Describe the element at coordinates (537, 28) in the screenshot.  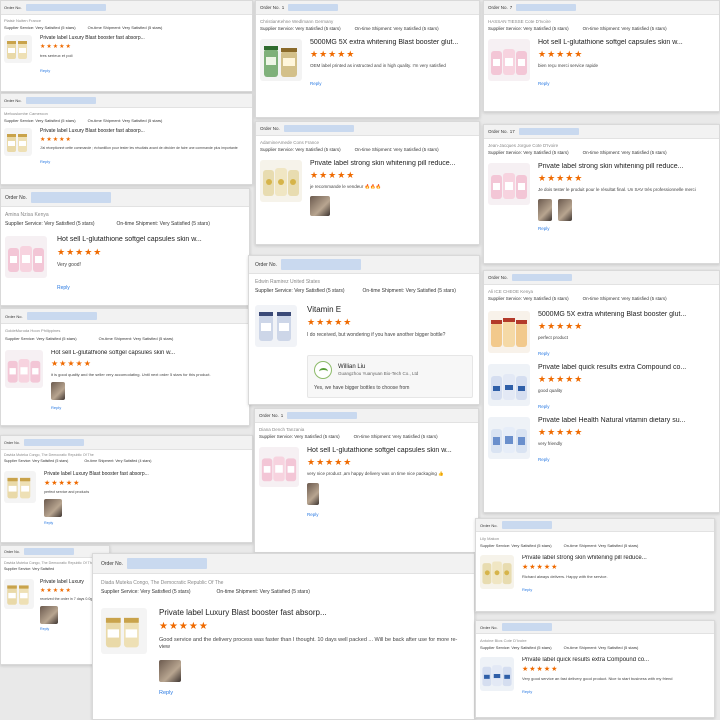
I see `supplier-rating: Very Satisfied` at that location.